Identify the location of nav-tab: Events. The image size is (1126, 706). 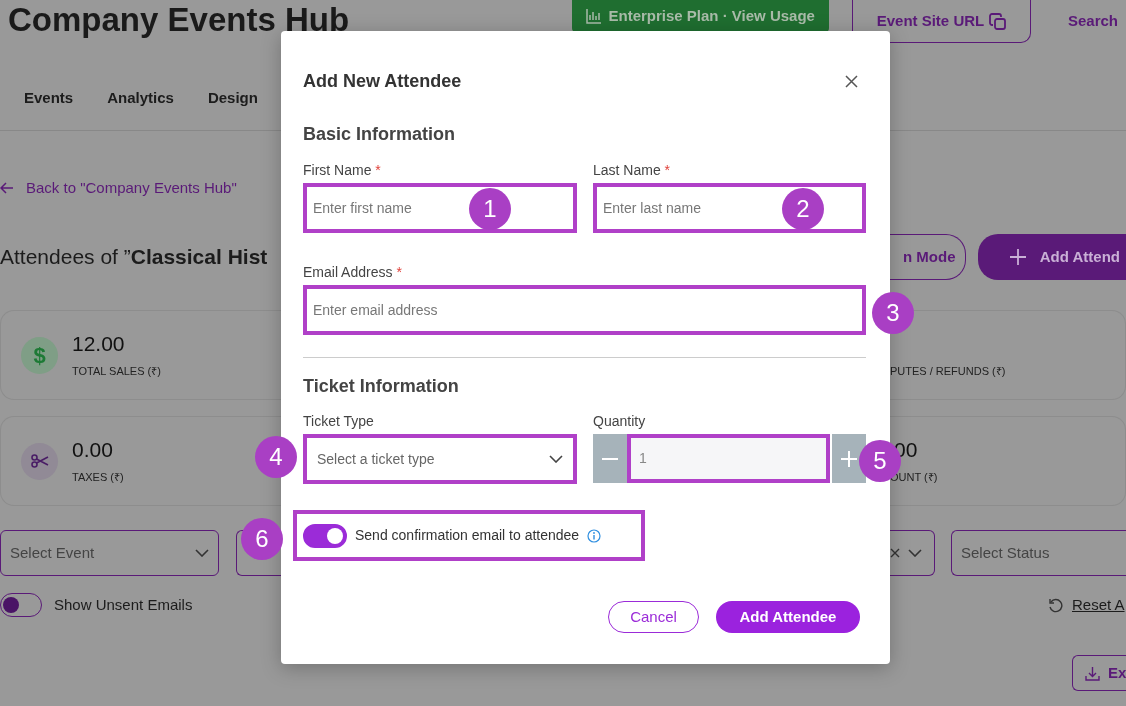
(49, 99).